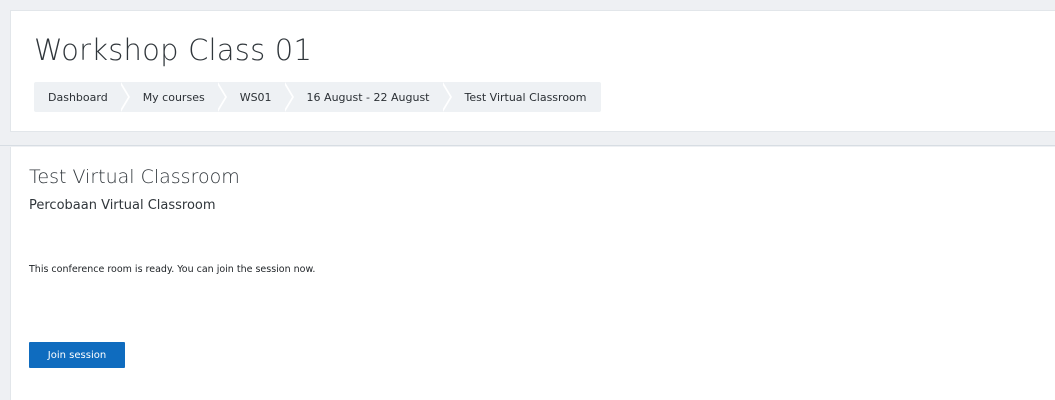 The width and height of the screenshot is (1055, 400). Describe the element at coordinates (122, 205) in the screenshot. I see `activity-description: Percobaan Virtual Classroom` at that location.